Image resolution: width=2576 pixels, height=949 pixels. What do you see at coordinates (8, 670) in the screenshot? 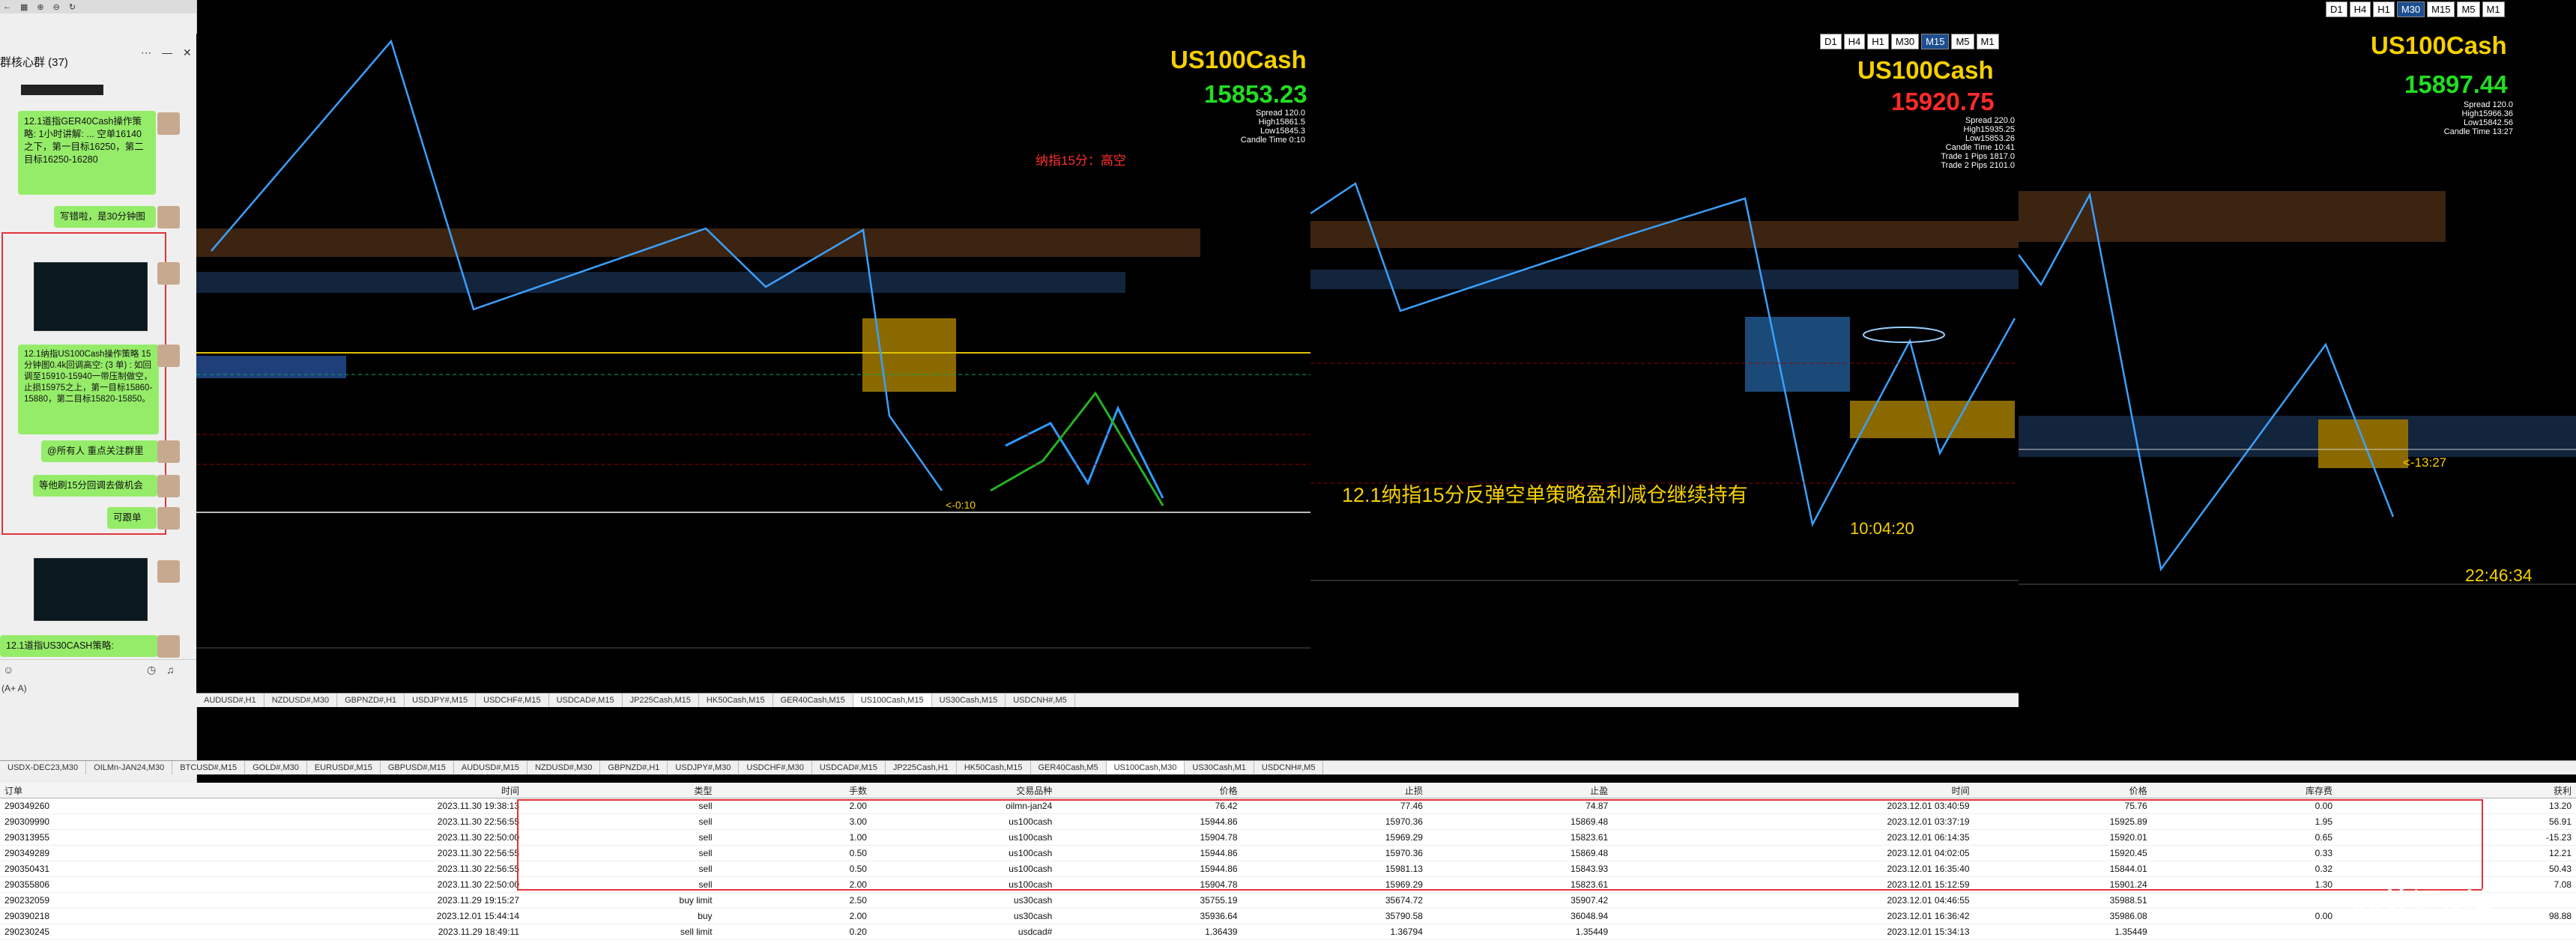
I see `emoji-icon: ☺` at bounding box center [8, 670].